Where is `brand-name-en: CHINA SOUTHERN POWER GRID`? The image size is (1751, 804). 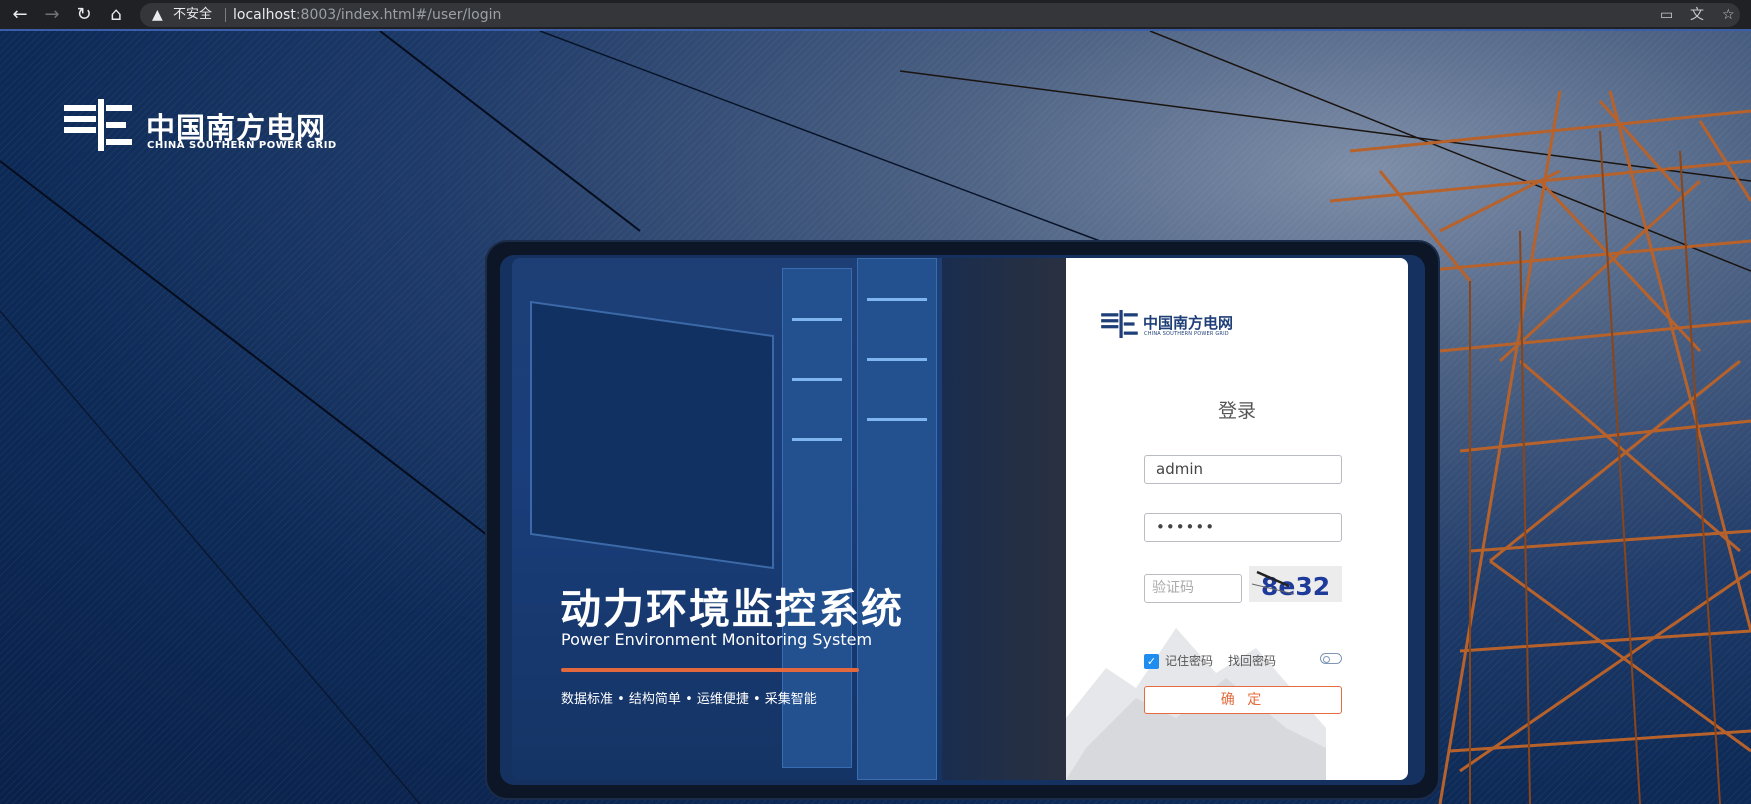 brand-name-en: CHINA SOUTHERN POWER GRID is located at coordinates (242, 145).